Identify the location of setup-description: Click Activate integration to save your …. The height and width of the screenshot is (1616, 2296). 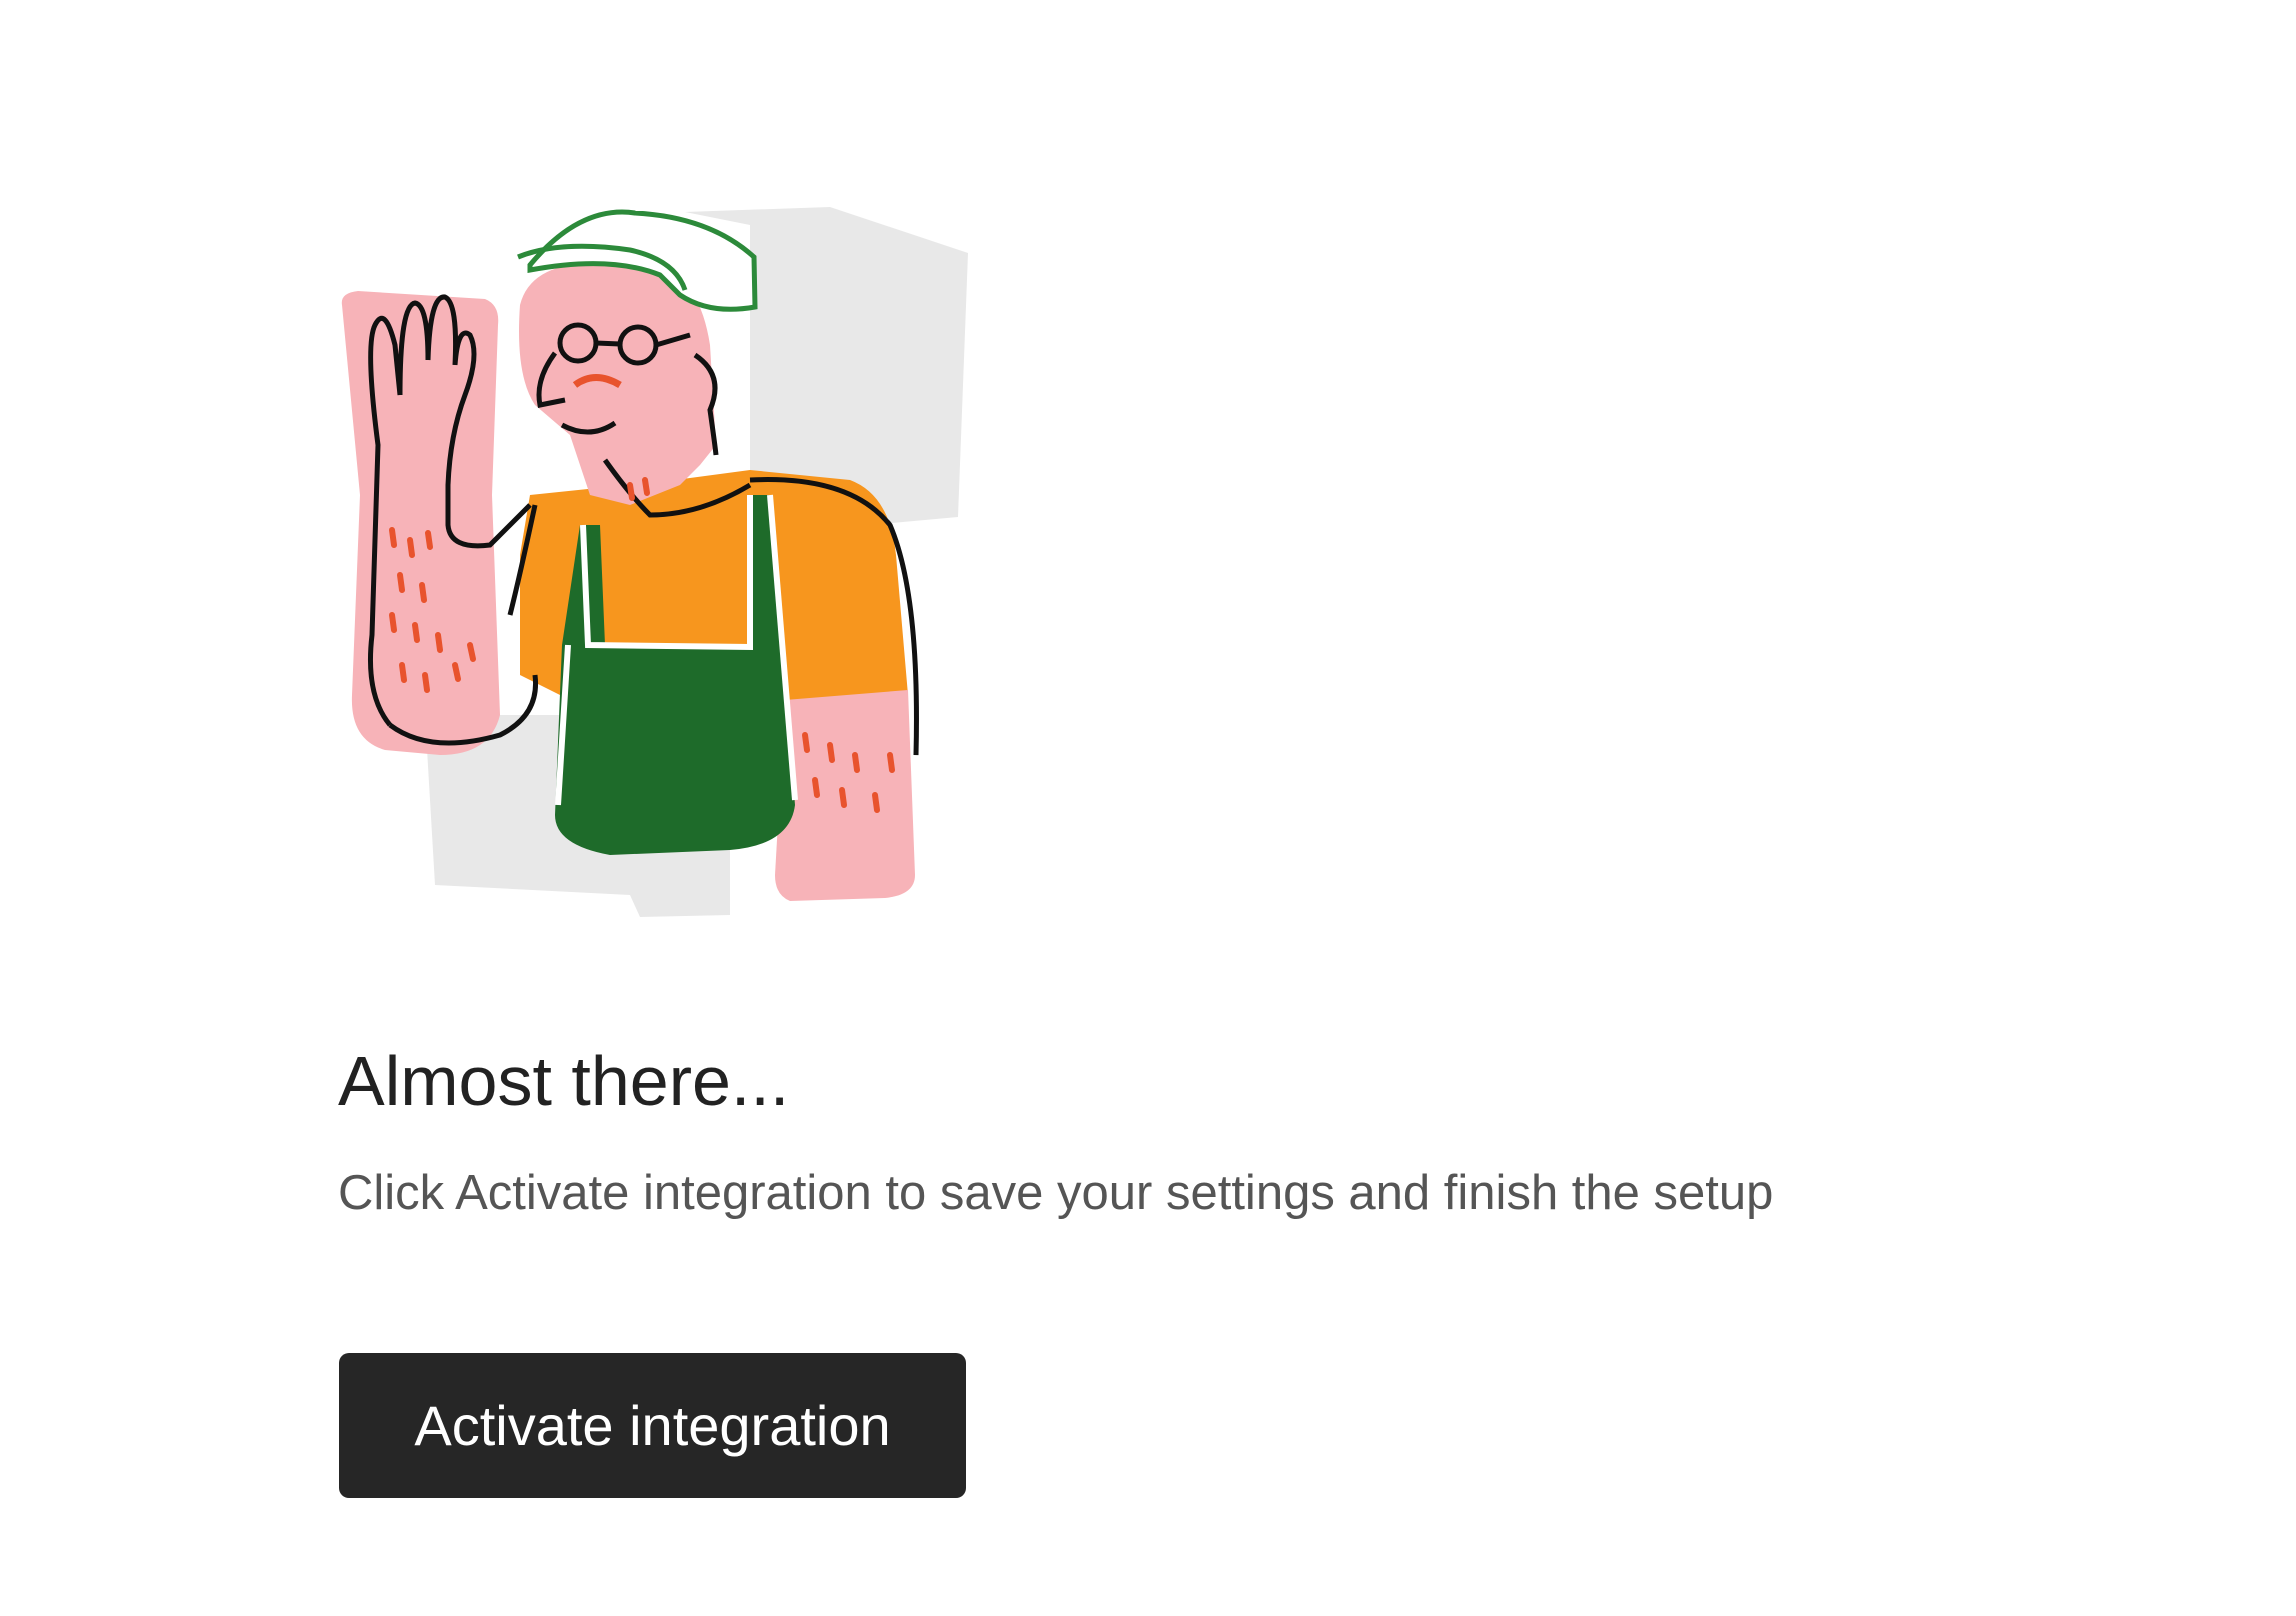
(1056, 1193).